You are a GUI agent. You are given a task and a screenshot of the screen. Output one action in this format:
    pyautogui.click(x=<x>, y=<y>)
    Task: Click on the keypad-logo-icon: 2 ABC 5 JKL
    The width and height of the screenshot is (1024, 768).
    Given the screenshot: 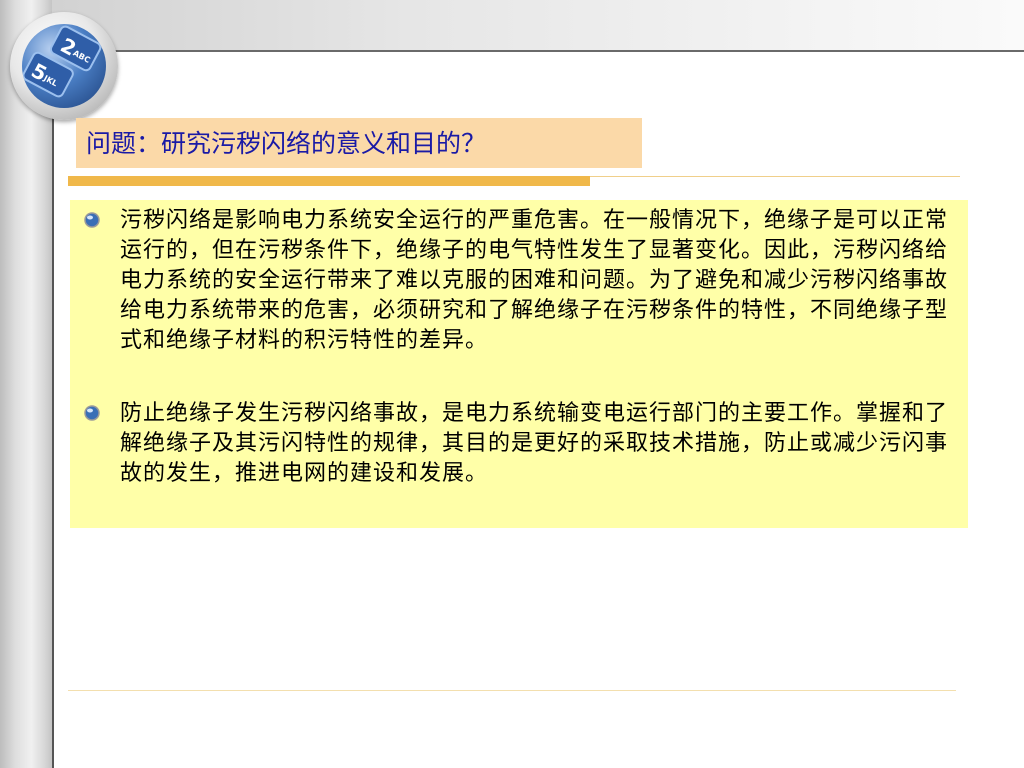 What is the action you would take?
    pyautogui.click(x=64, y=66)
    